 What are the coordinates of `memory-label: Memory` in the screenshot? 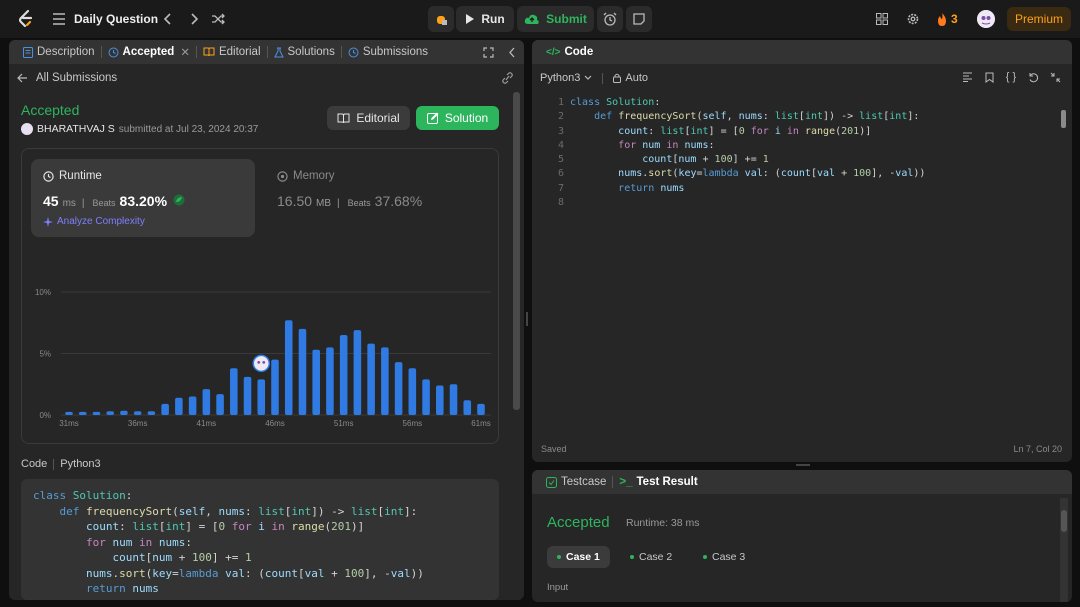 It's located at (306, 176).